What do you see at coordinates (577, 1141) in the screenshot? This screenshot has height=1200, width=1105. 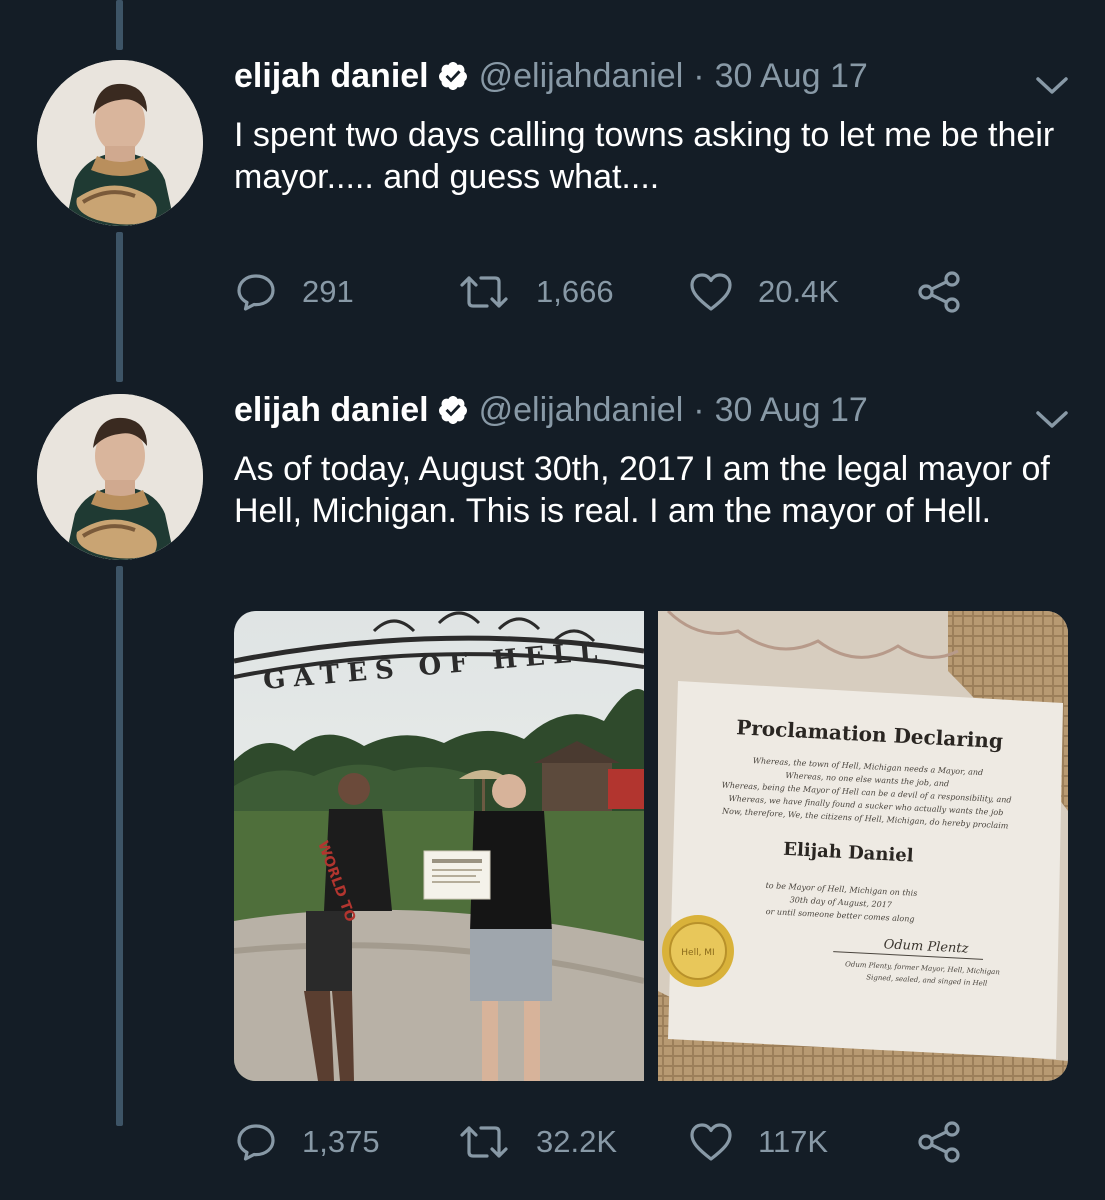 I see `retweet-count: 32.2K` at bounding box center [577, 1141].